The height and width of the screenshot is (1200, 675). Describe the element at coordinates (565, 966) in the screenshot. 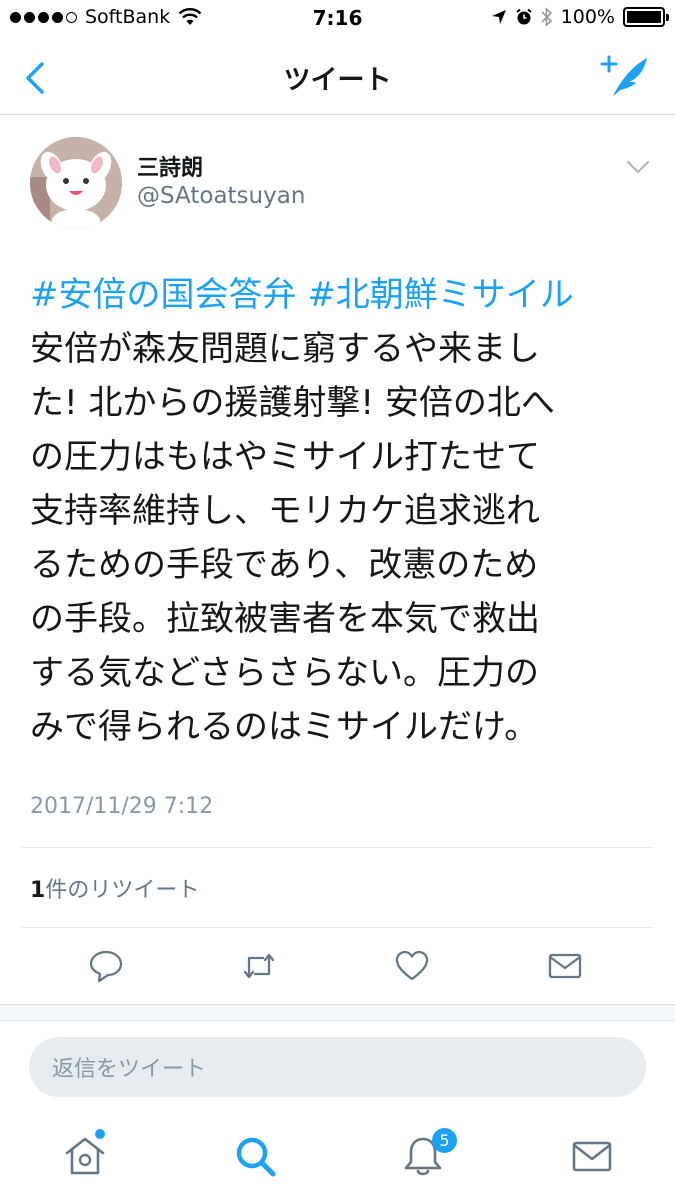

I see `message-icon` at that location.